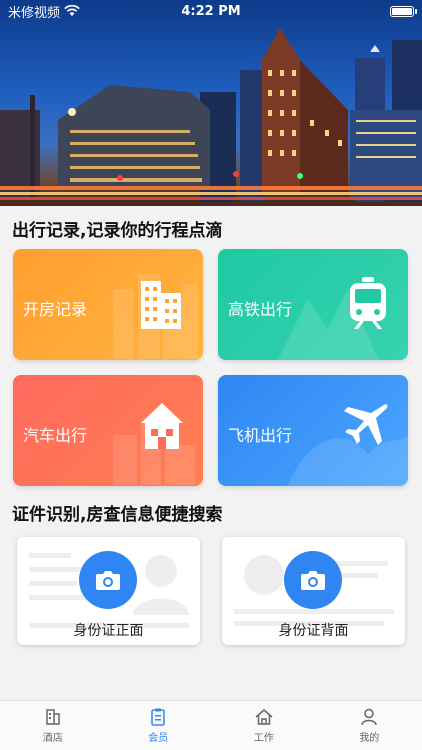 This screenshot has height=750, width=422. I want to click on card-car-travel: 汽车出行, so click(108, 430).